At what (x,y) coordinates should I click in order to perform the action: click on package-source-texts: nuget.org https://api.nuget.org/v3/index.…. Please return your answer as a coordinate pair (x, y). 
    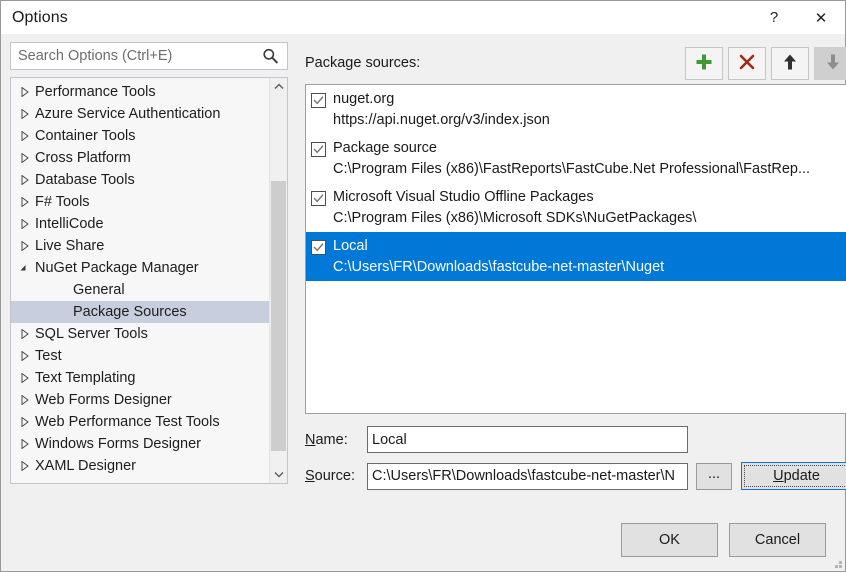
    Looking at the image, I should click on (589, 110).